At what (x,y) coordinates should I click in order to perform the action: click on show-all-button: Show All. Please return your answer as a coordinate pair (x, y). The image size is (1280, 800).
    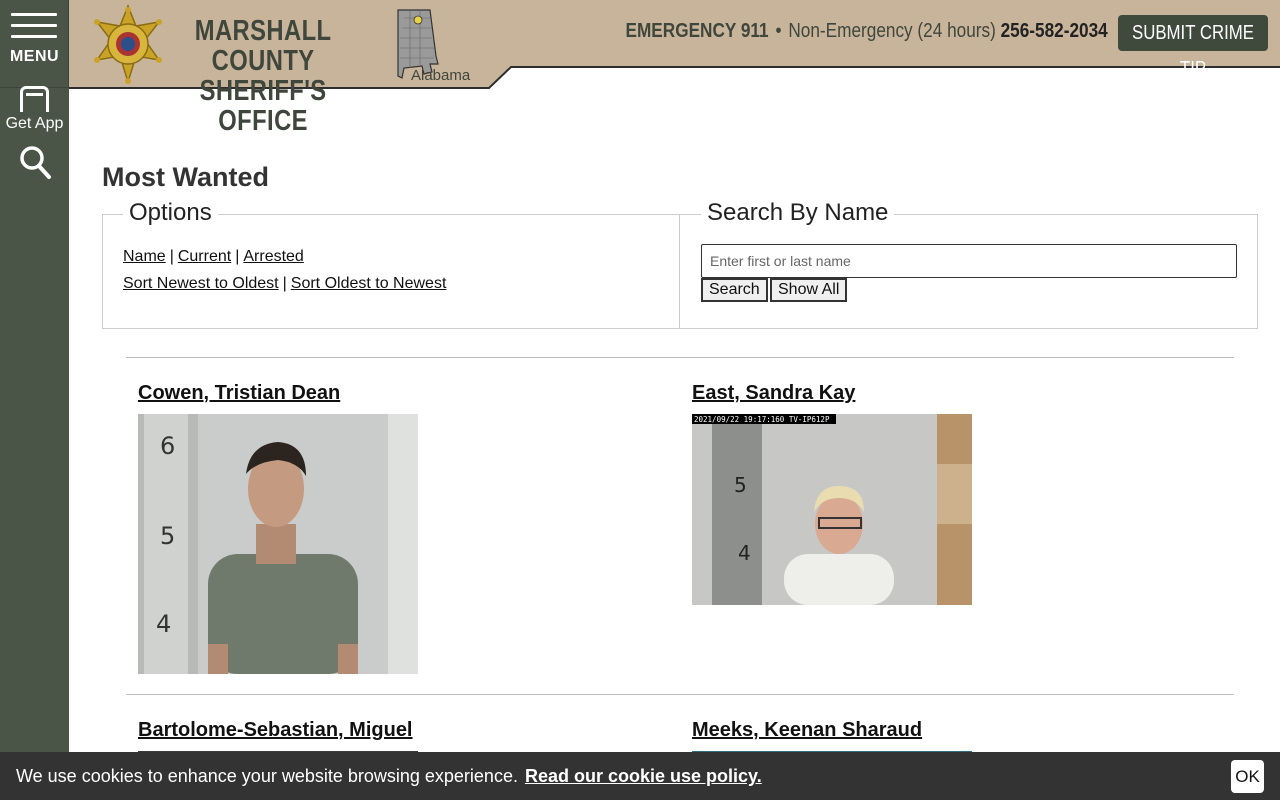
    Looking at the image, I should click on (809, 290).